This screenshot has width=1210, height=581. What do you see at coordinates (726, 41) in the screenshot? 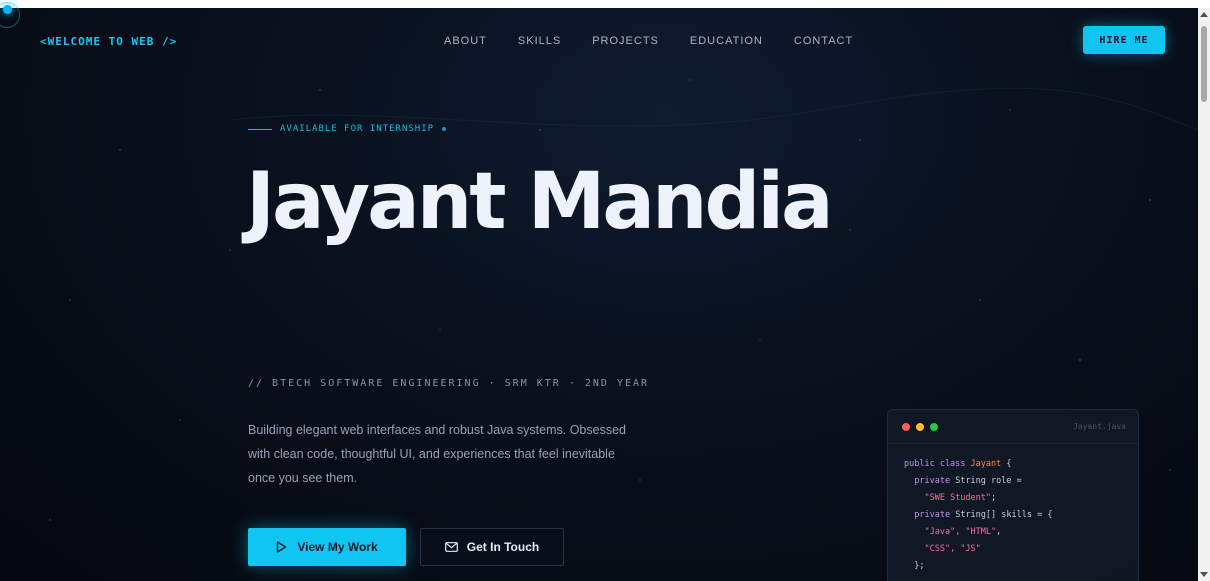
I see `nav-link-education: EDUCATION` at bounding box center [726, 41].